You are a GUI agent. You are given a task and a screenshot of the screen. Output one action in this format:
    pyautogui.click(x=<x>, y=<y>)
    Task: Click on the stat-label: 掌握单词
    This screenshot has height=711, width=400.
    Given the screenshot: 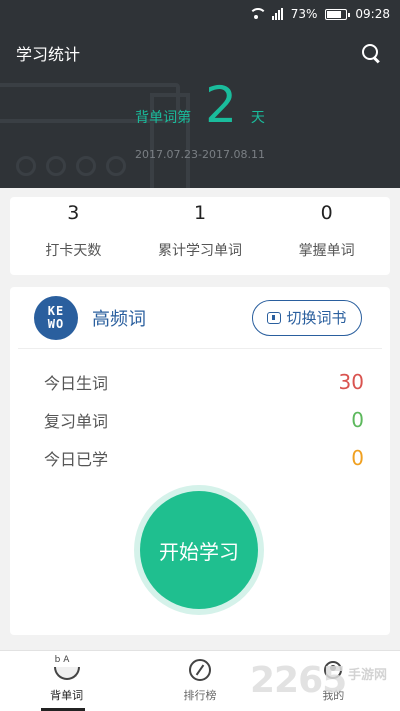 What is the action you would take?
    pyautogui.click(x=326, y=251)
    